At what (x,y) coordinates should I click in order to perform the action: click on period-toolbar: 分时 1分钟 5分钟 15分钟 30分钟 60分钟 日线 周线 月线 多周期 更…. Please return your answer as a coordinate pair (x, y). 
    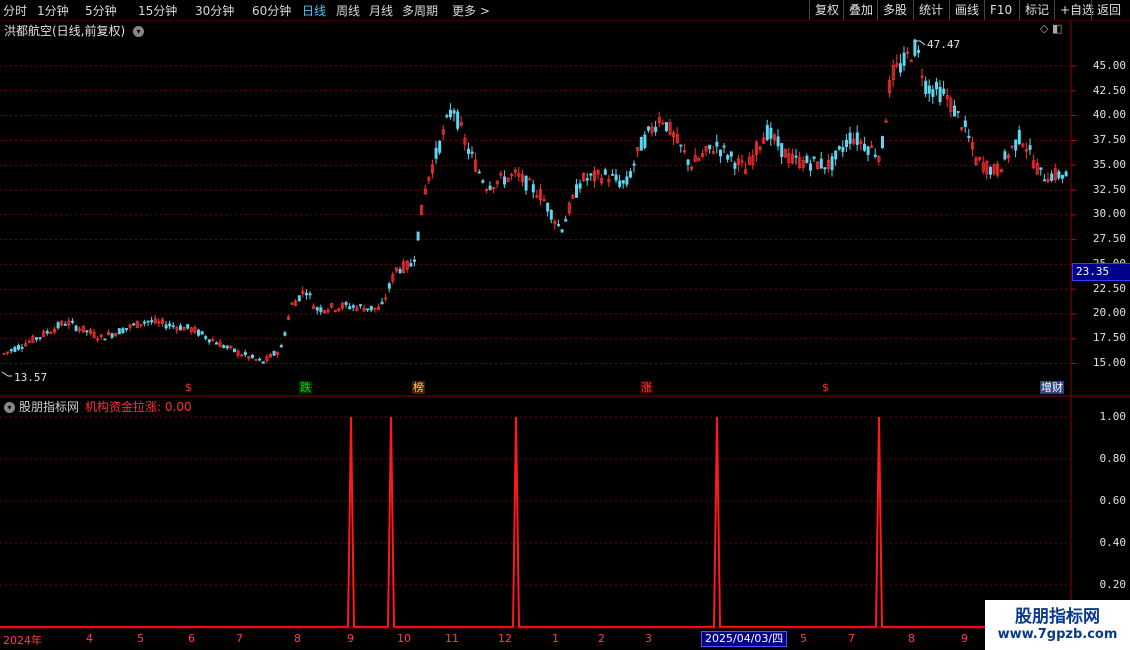
    Looking at the image, I should click on (565, 10).